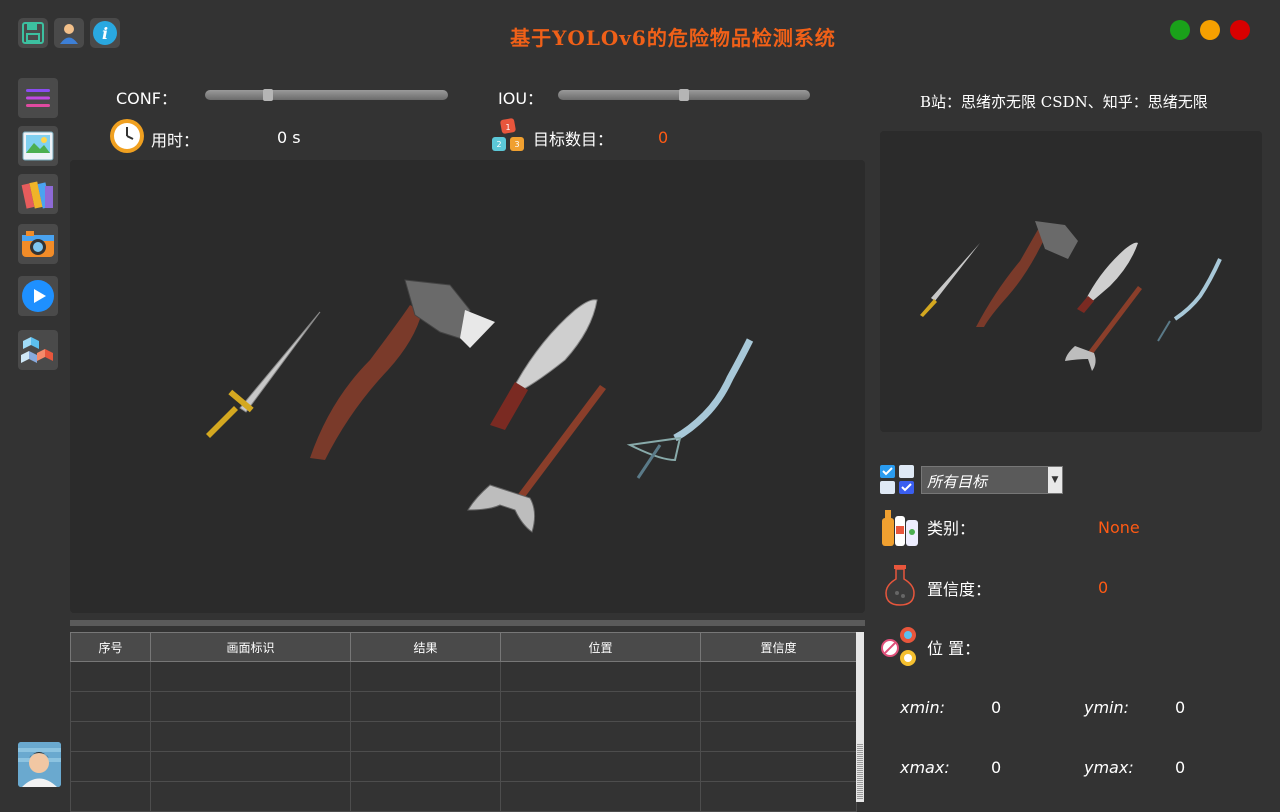 The width and height of the screenshot is (1280, 812). I want to click on iou-slider, so click(684, 95).